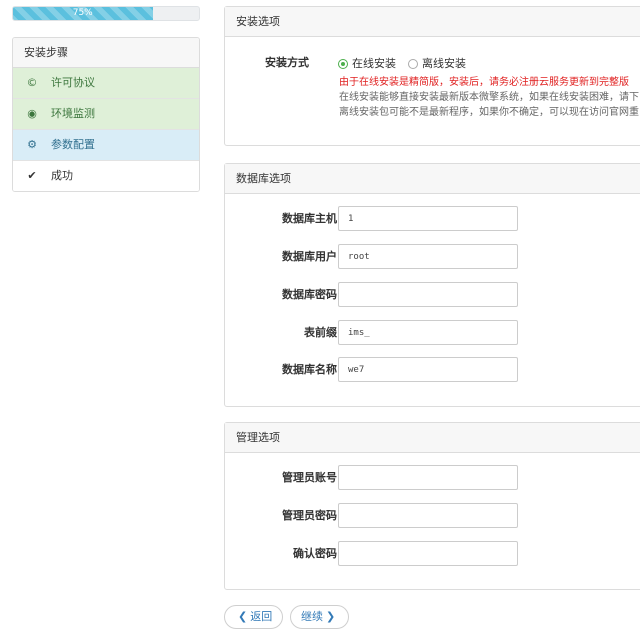 Image resolution: width=640 pixels, height=633 pixels. I want to click on db-user-row: 数据库用户, so click(432, 256).